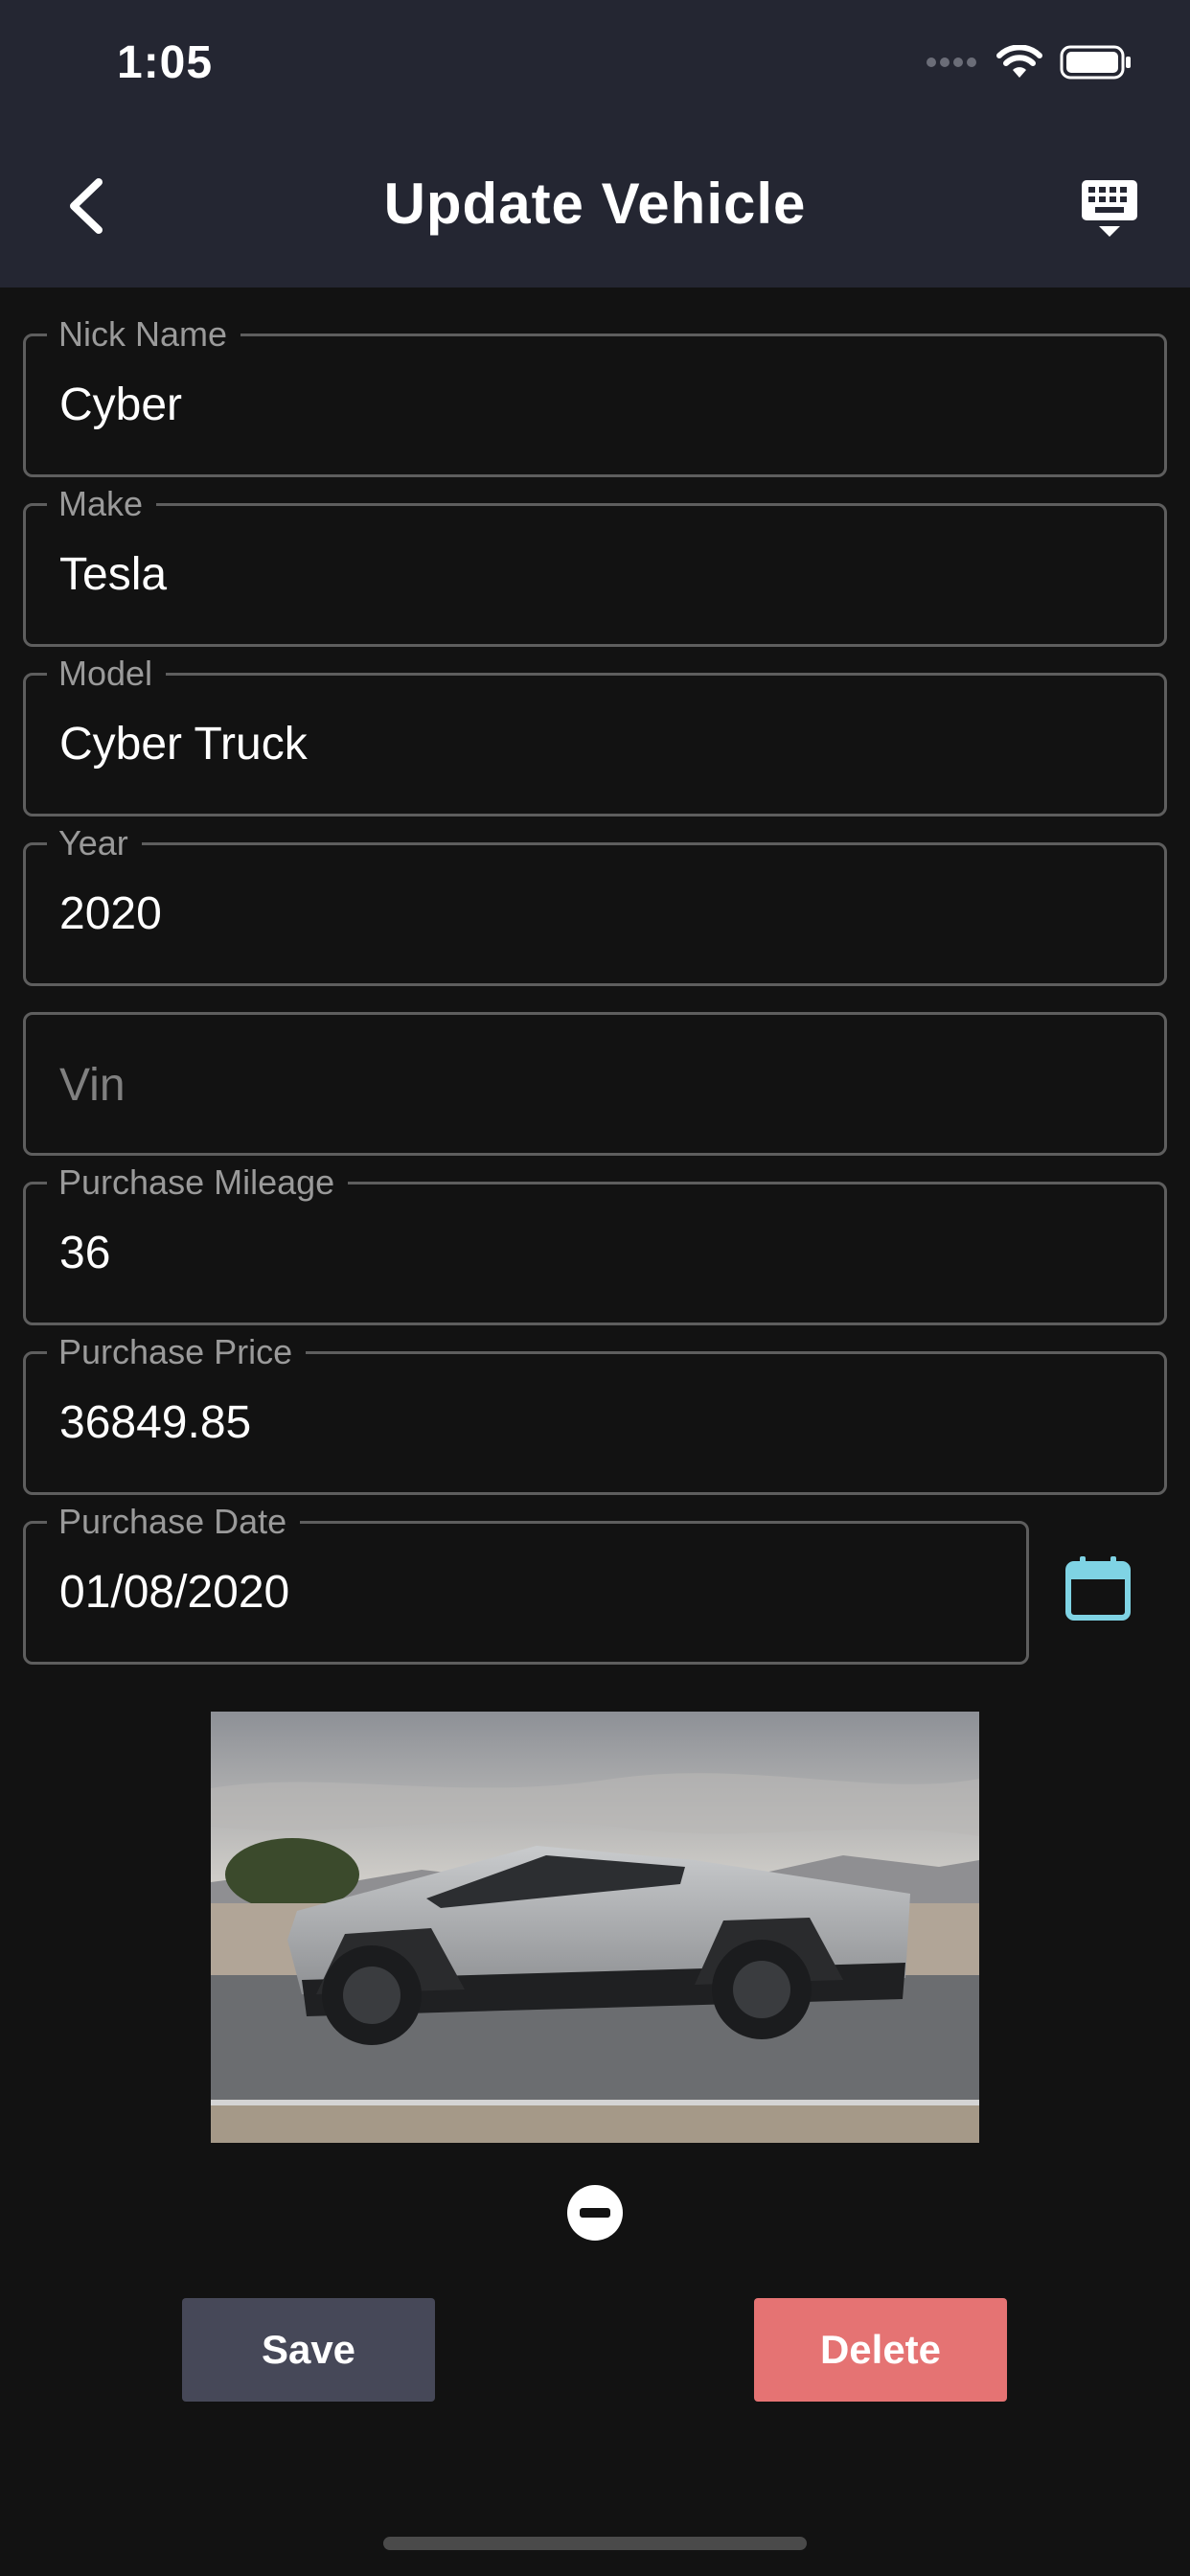 The width and height of the screenshot is (1190, 2576). What do you see at coordinates (881, 2350) in the screenshot?
I see `delete-button: Delete` at bounding box center [881, 2350].